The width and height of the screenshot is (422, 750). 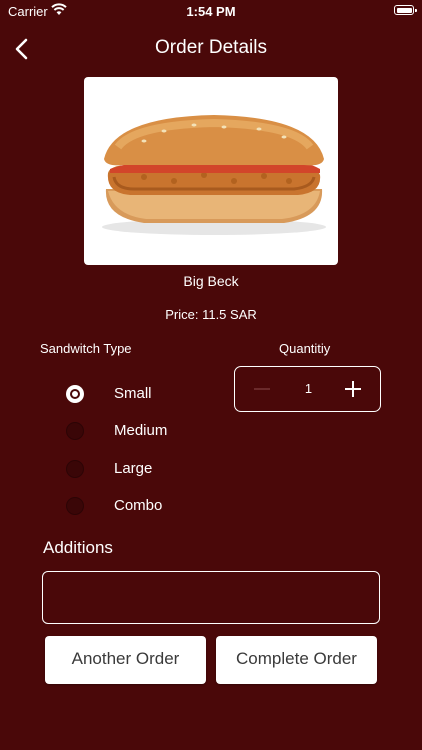 I want to click on size-option-small: Small, so click(x=156, y=394).